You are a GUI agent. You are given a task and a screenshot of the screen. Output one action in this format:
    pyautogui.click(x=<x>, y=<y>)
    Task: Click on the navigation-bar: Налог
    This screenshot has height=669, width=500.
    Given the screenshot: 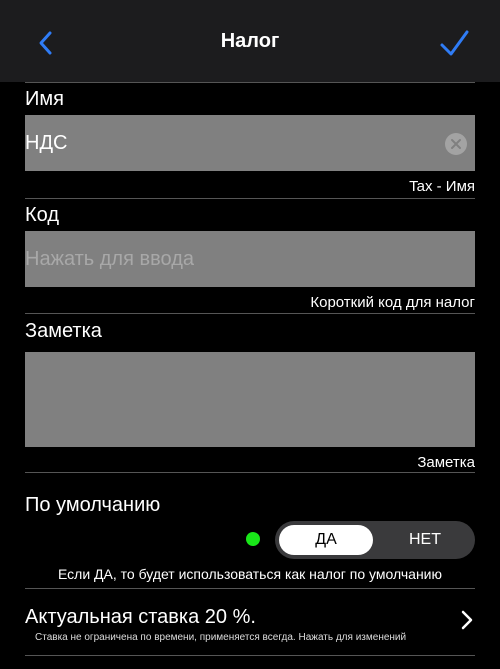 What is the action you would take?
    pyautogui.click(x=250, y=41)
    